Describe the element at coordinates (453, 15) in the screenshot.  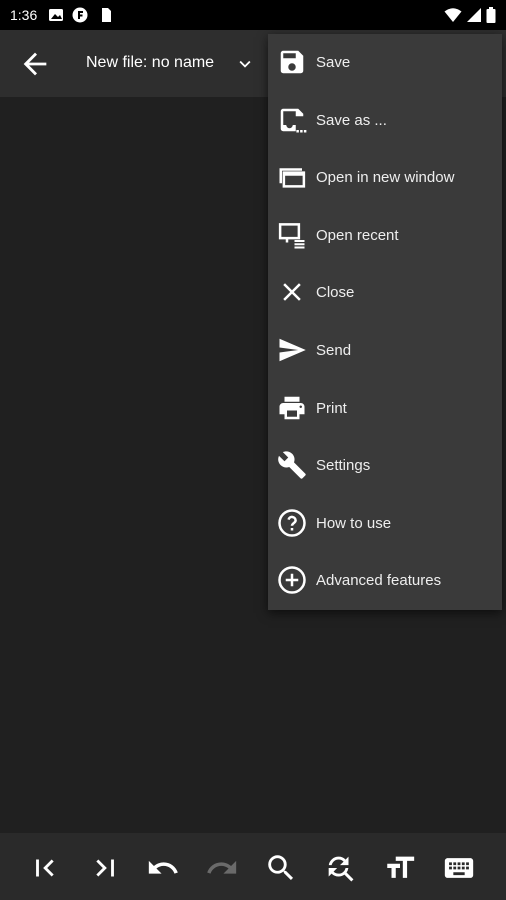
I see `wifi-icon` at that location.